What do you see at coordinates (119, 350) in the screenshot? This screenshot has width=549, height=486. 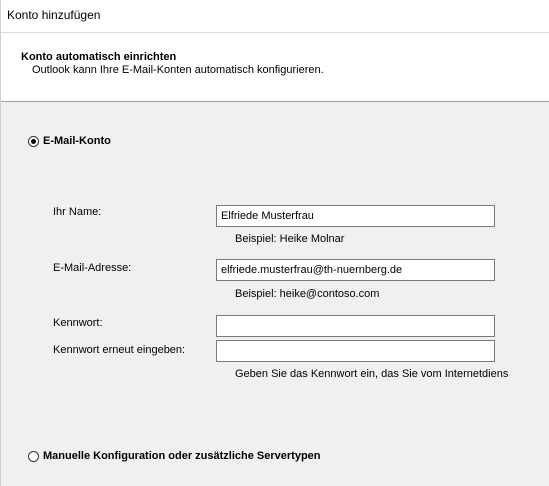 I see `password-confirm-label: Kennwort erneut eingeben:` at bounding box center [119, 350].